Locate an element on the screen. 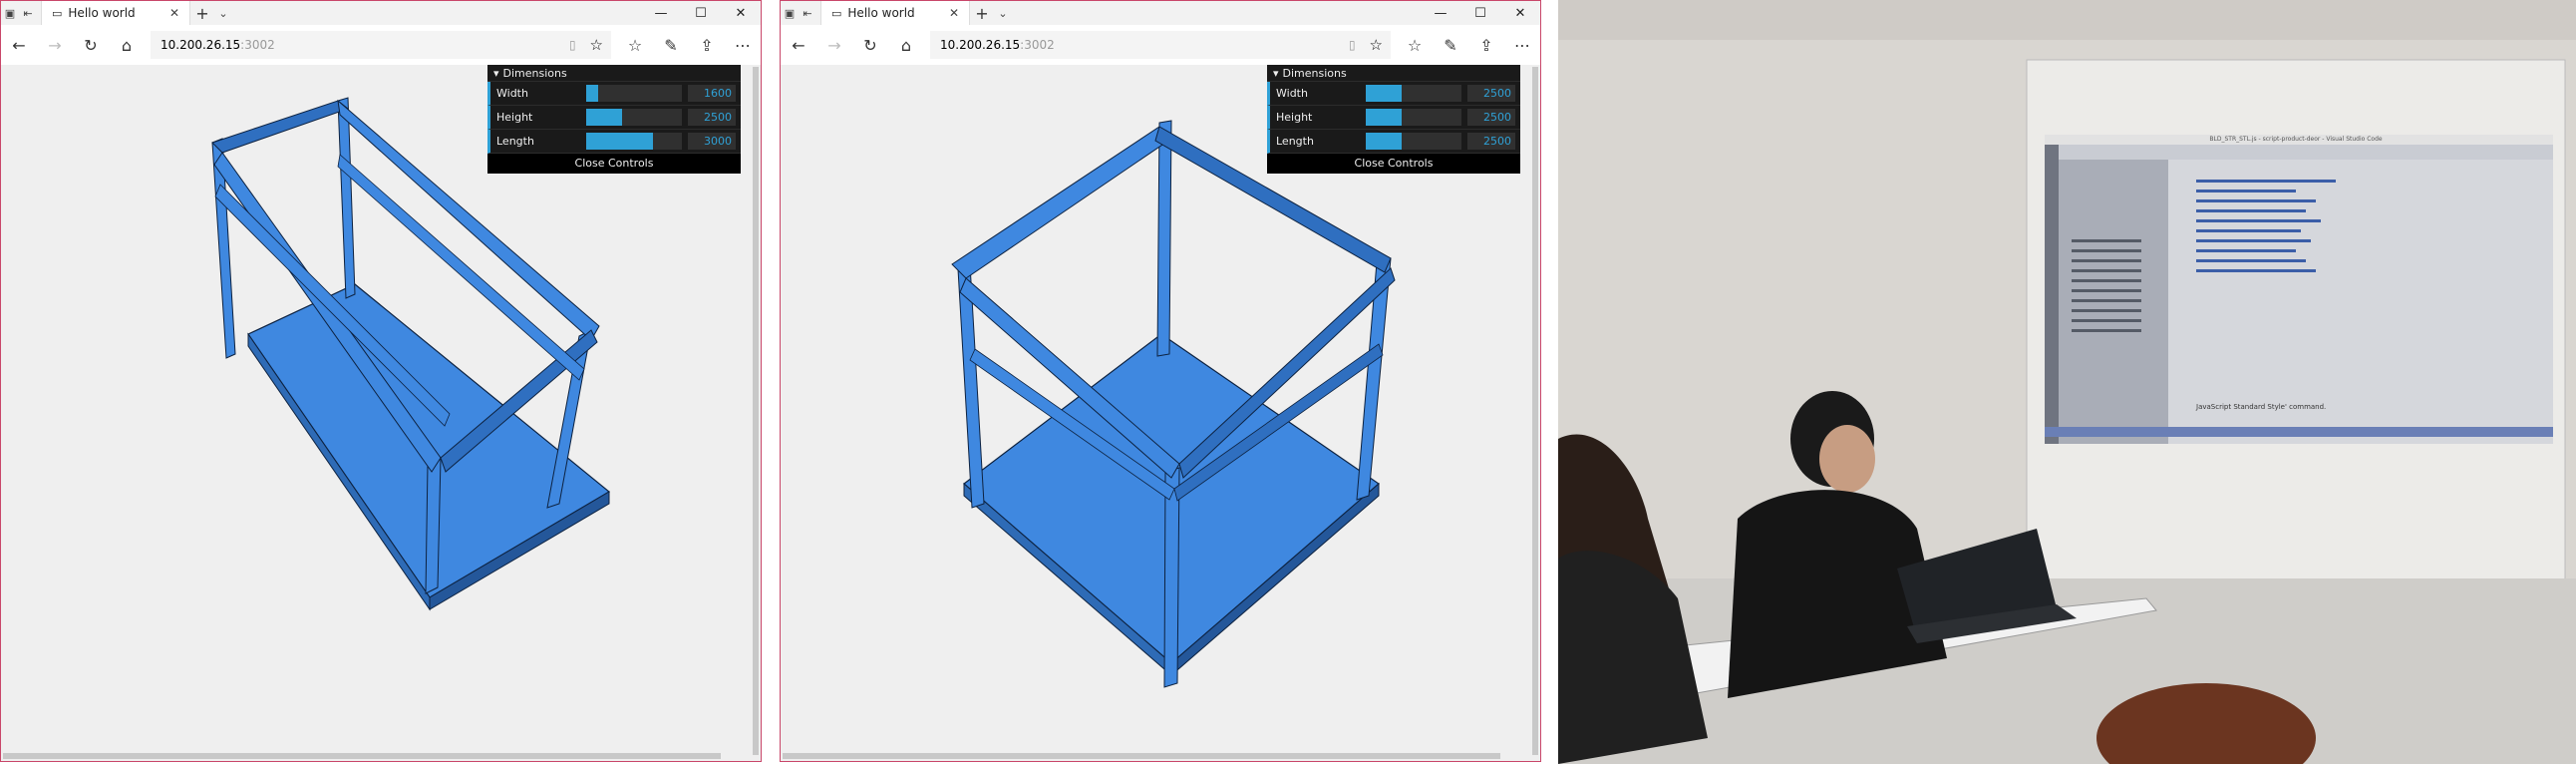 Image resolution: width=2576 pixels, height=764 pixels. control-row-length: Length 3000 is located at coordinates (614, 142).